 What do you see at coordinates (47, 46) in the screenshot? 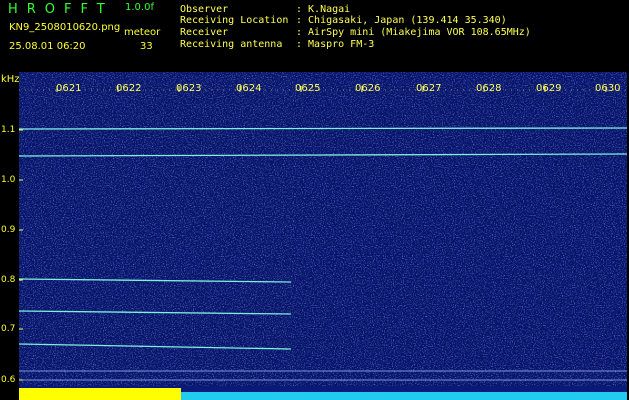
I see `capture-datetime: 25.08.01 06:20` at bounding box center [47, 46].